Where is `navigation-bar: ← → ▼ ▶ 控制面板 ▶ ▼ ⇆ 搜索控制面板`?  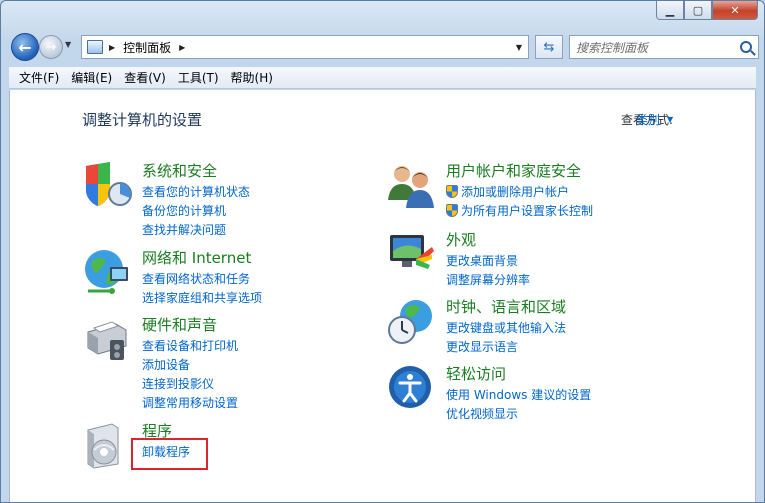
navigation-bar: ← → ▼ ▶ 控制面板 ▶ ▼ ⇆ 搜索控制面板 is located at coordinates (384, 47).